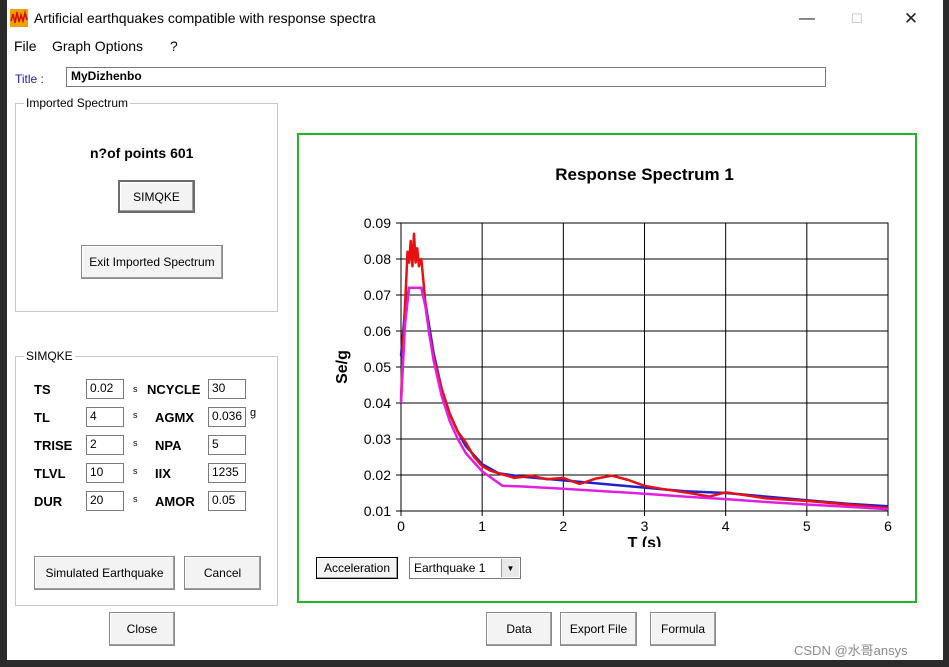 The width and height of the screenshot is (949, 667). Describe the element at coordinates (175, 501) in the screenshot. I see `amor-label: AMOR` at that location.